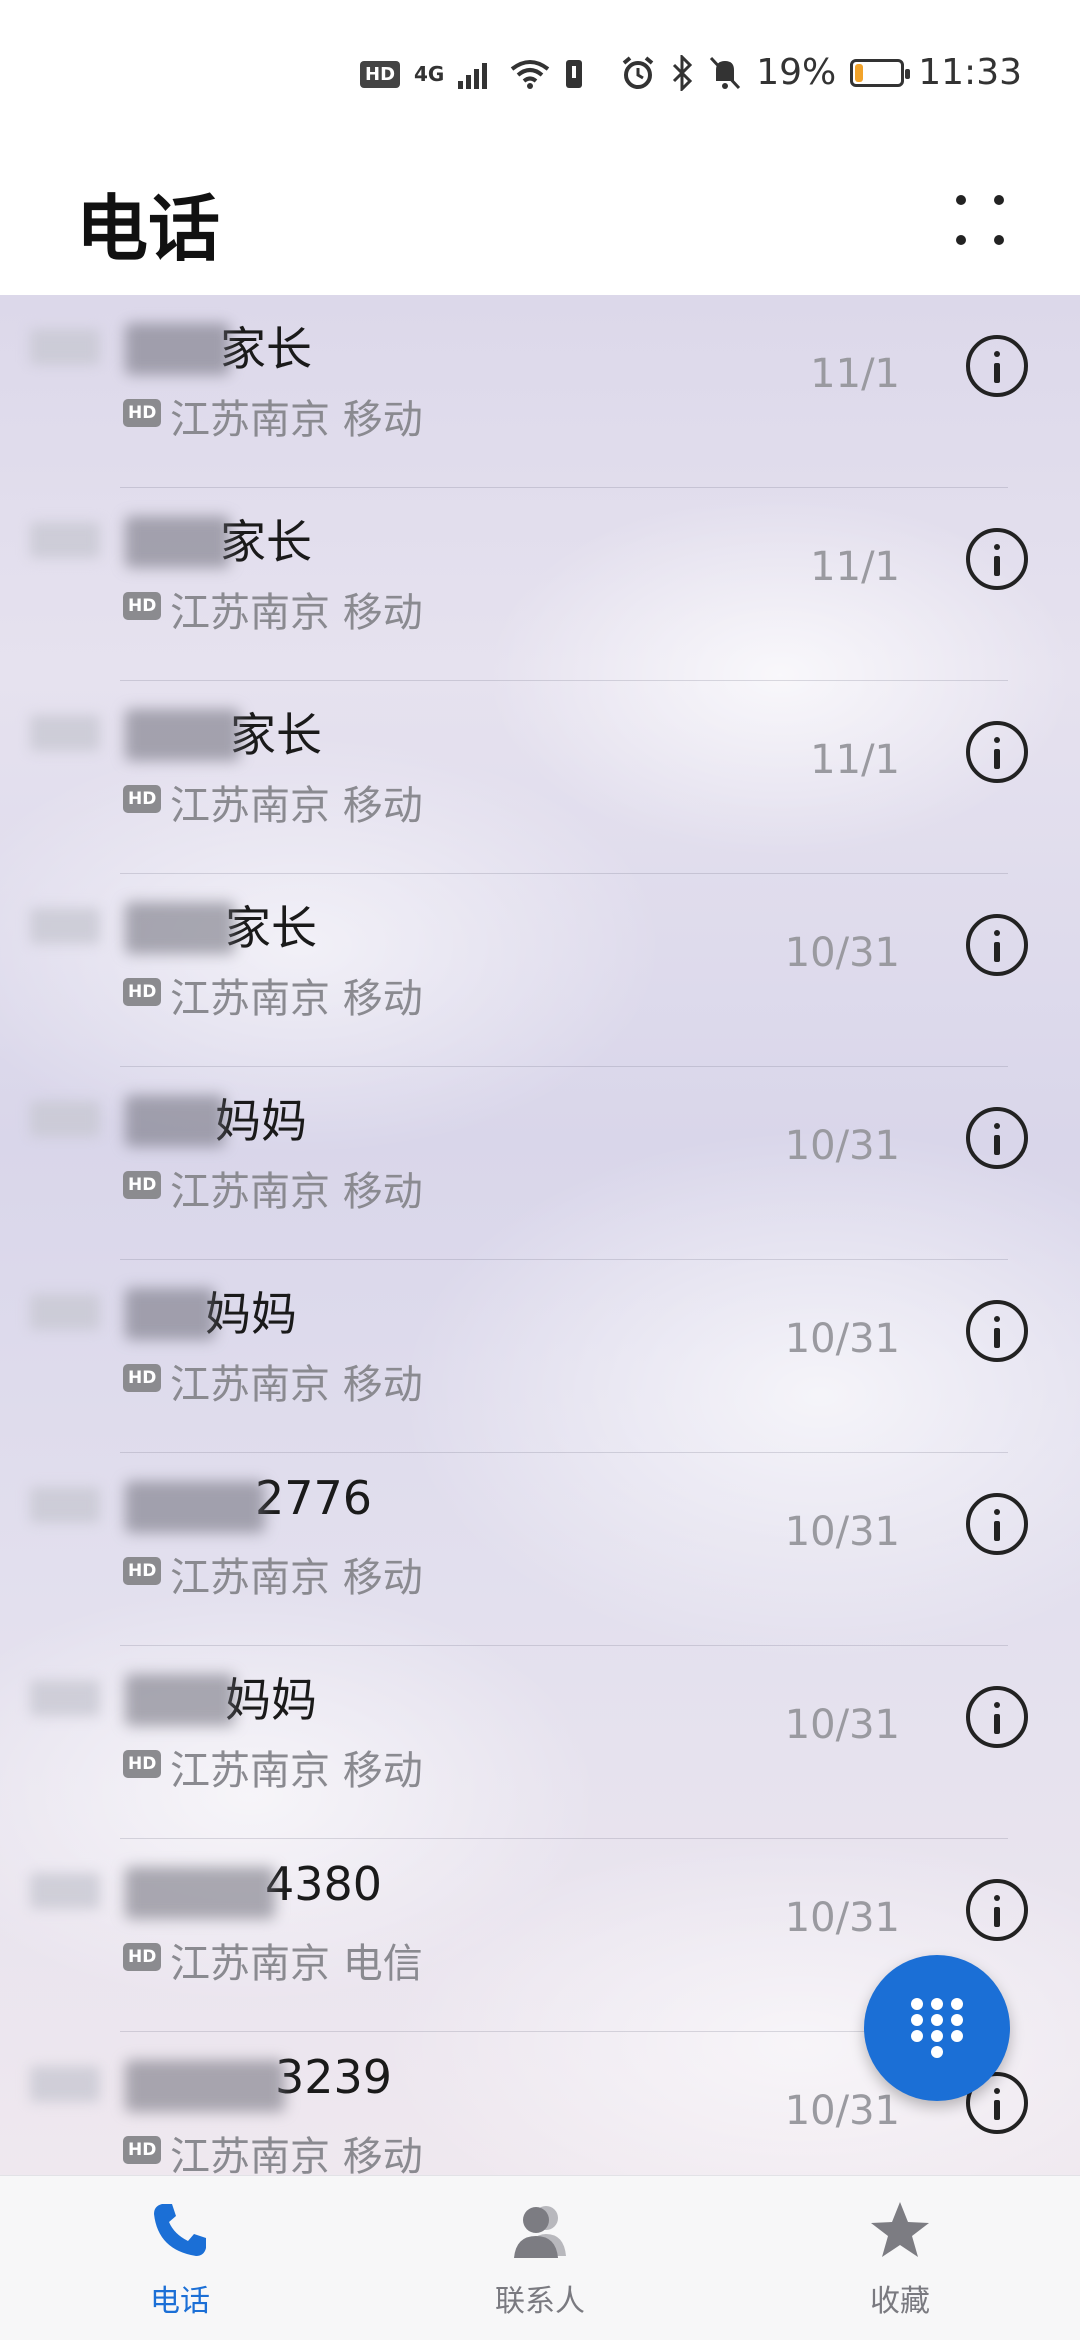 This screenshot has height=2340, width=1080. I want to click on dialpad-icon, so click(937, 2028).